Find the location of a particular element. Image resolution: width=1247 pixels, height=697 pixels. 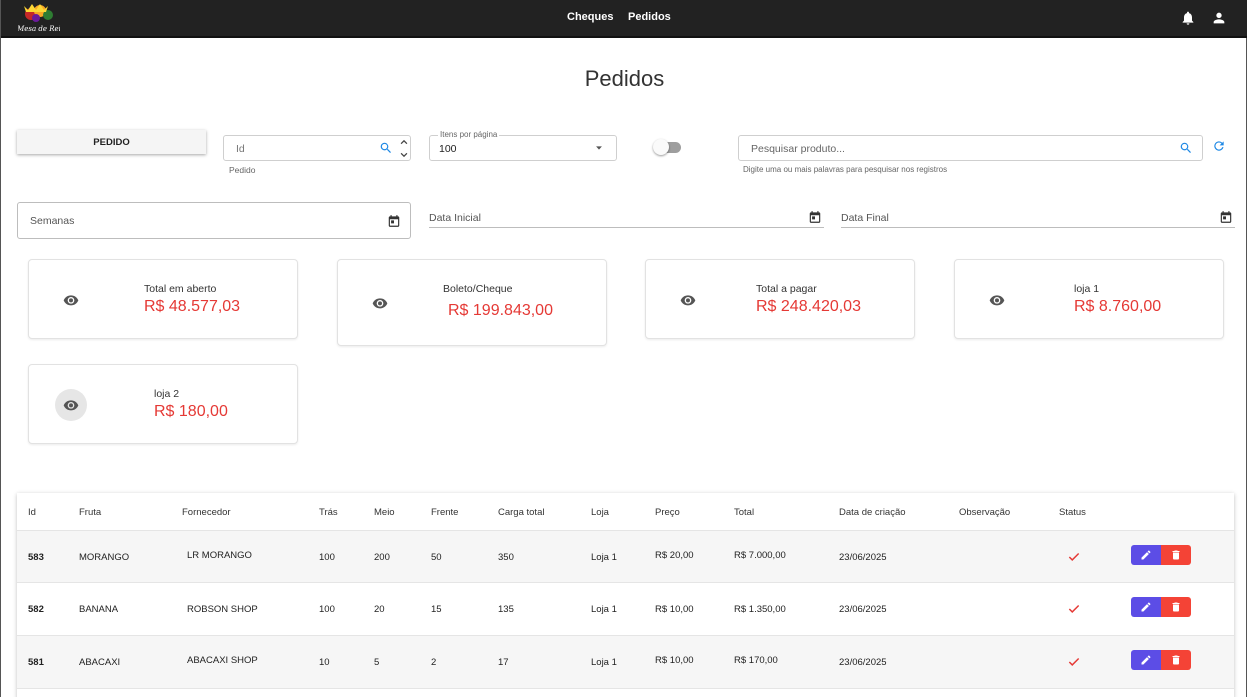

card-label: loja 2 is located at coordinates (167, 394).